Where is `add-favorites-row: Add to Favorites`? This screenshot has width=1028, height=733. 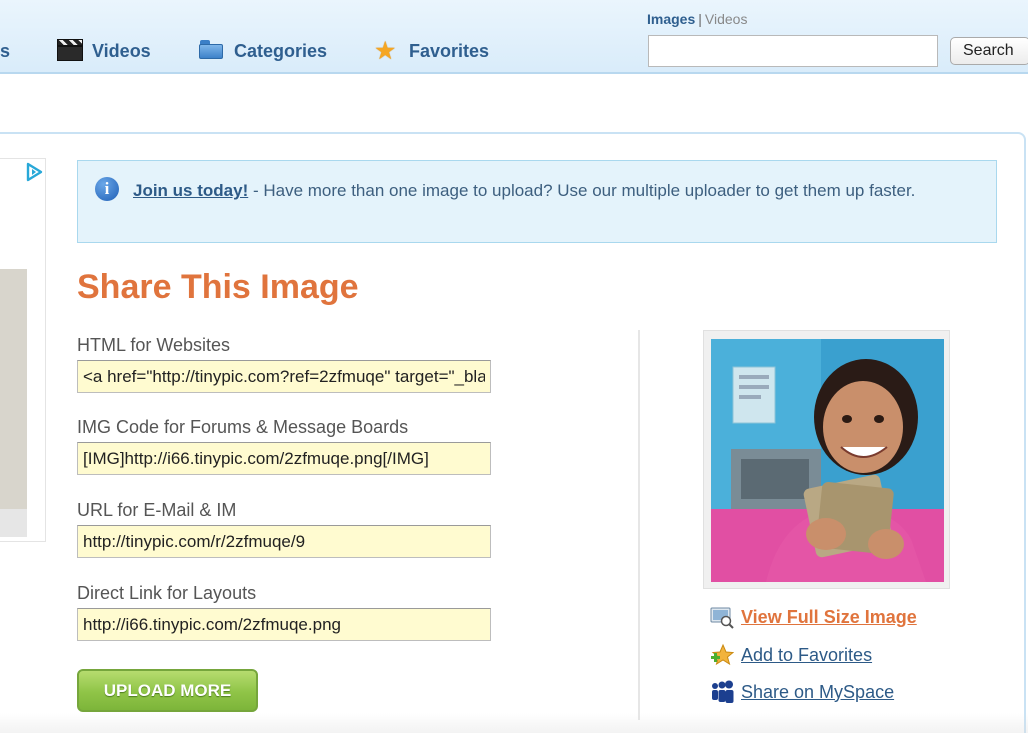
add-favorites-row: Add to Favorites is located at coordinates (791, 655).